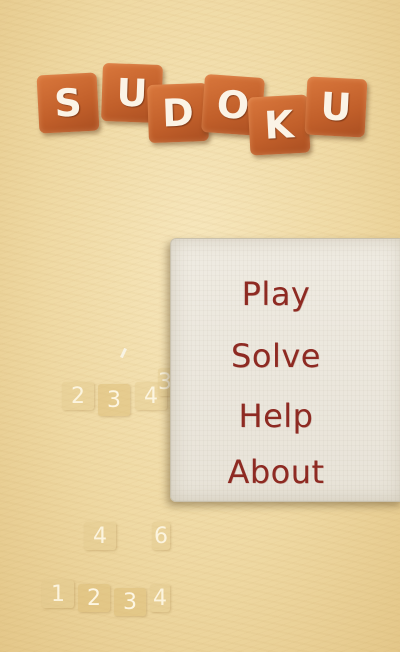 Image resolution: width=400 pixels, height=652 pixels. What do you see at coordinates (336, 107) in the screenshot?
I see `title-tile-u2: U` at bounding box center [336, 107].